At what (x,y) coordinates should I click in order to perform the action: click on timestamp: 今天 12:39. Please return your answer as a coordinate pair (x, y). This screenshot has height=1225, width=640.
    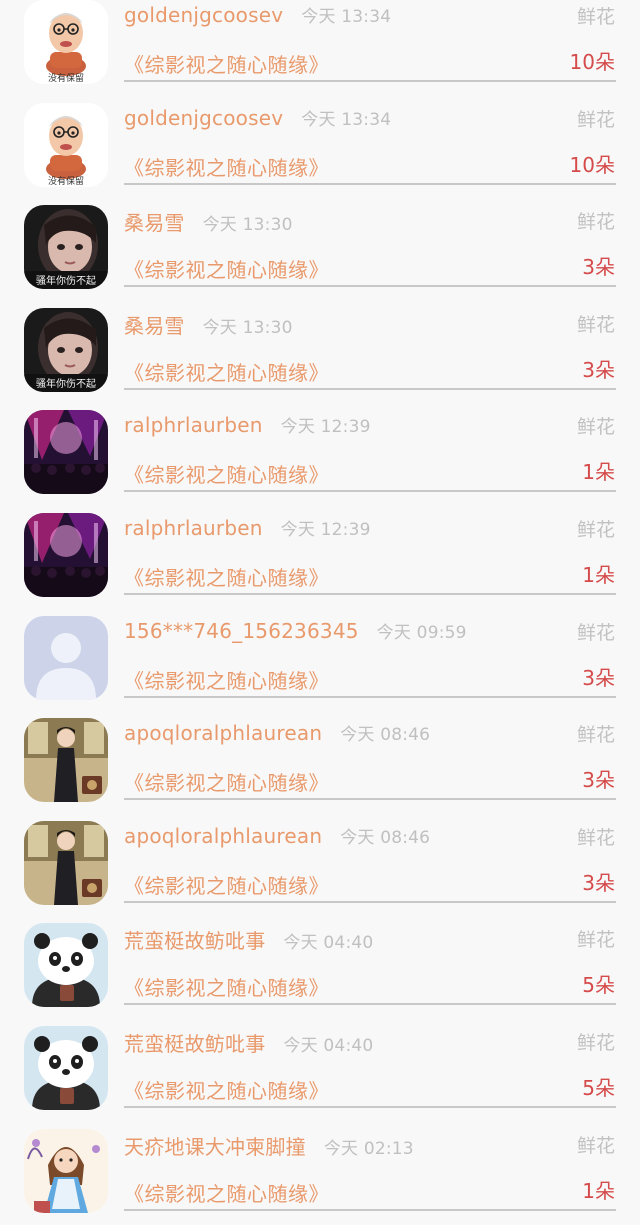
    Looking at the image, I should click on (325, 427).